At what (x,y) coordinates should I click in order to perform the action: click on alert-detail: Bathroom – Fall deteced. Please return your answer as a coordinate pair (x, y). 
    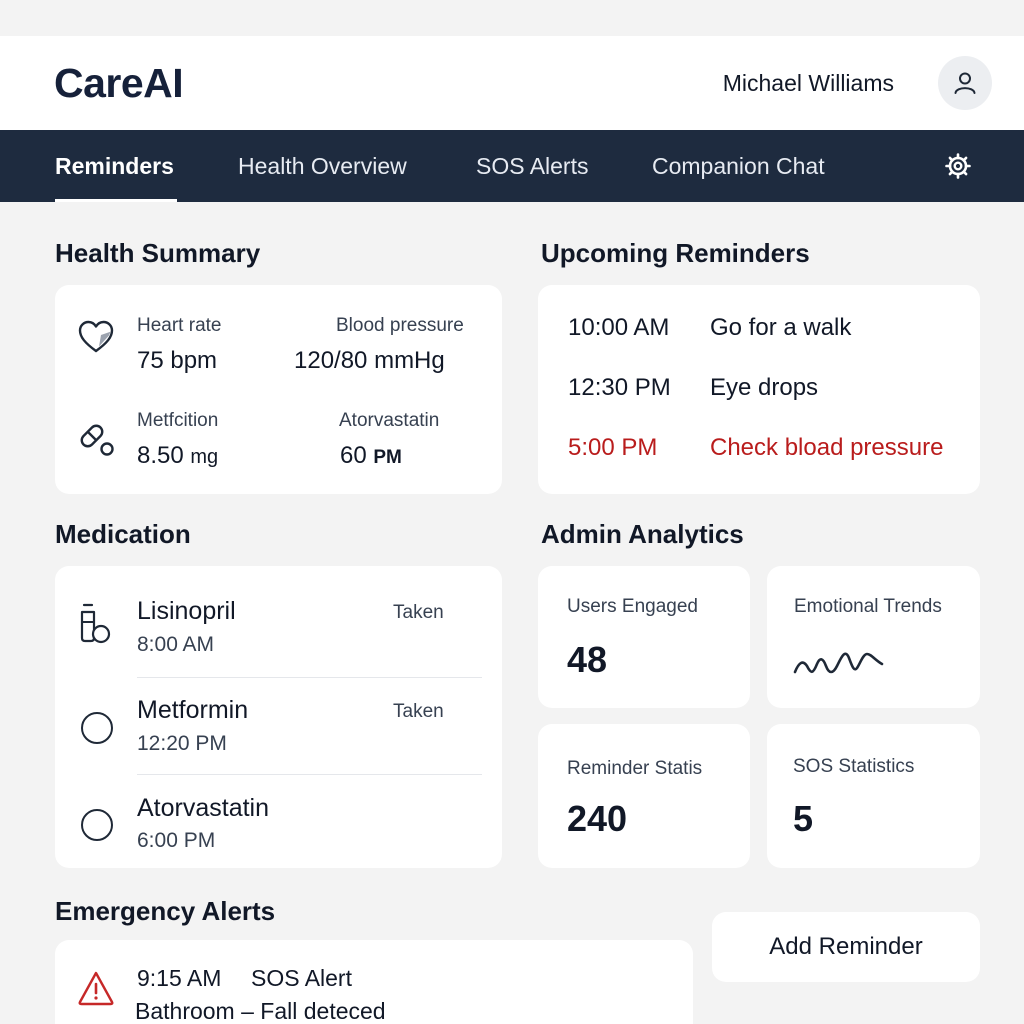
    Looking at the image, I should click on (260, 1011).